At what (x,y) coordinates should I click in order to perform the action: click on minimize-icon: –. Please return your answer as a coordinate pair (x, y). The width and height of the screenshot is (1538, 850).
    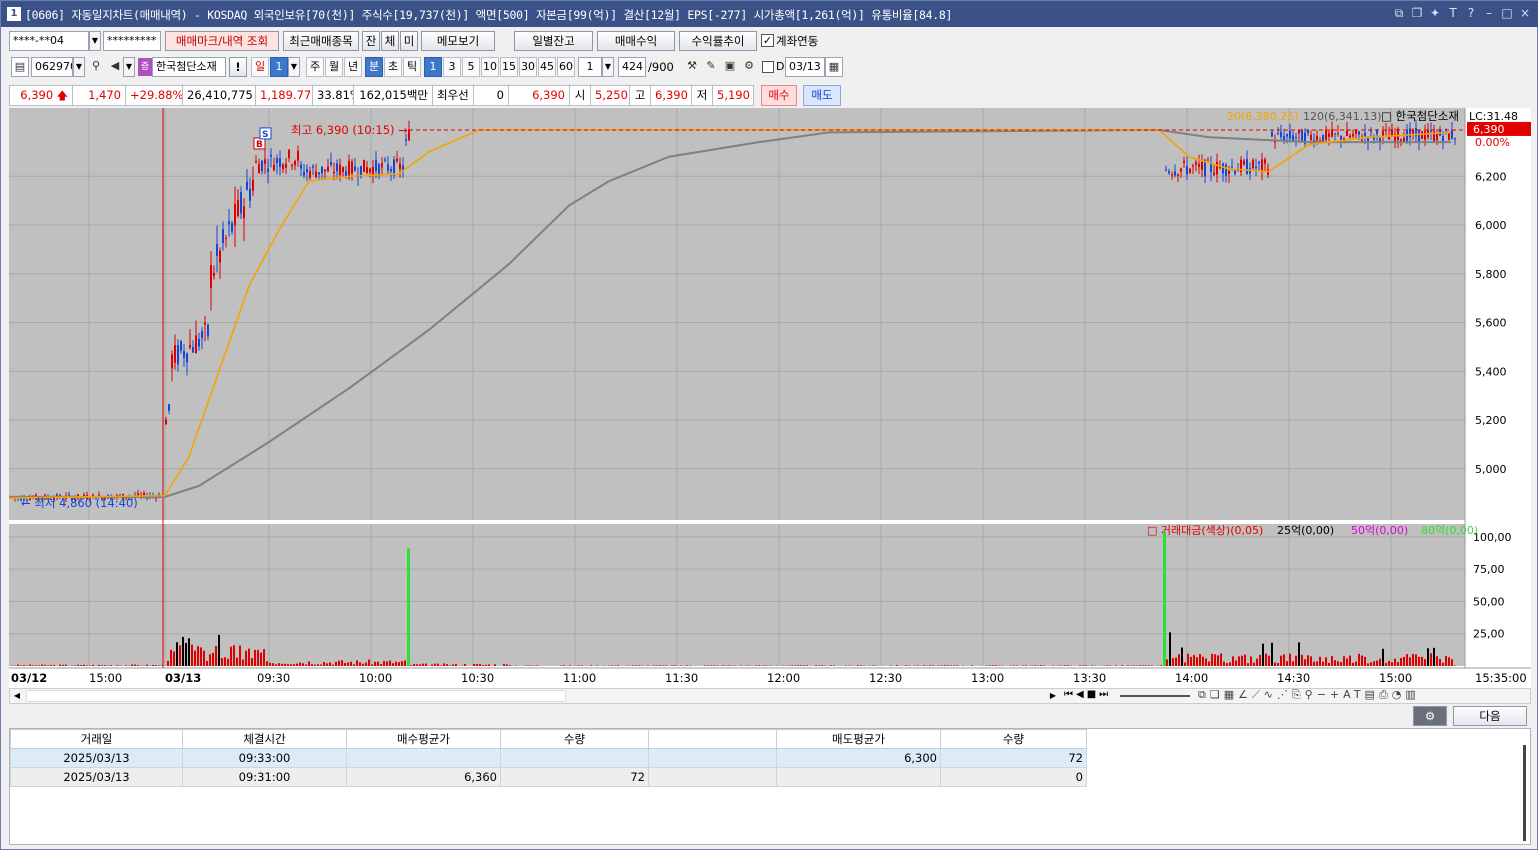
    Looking at the image, I should click on (1489, 13).